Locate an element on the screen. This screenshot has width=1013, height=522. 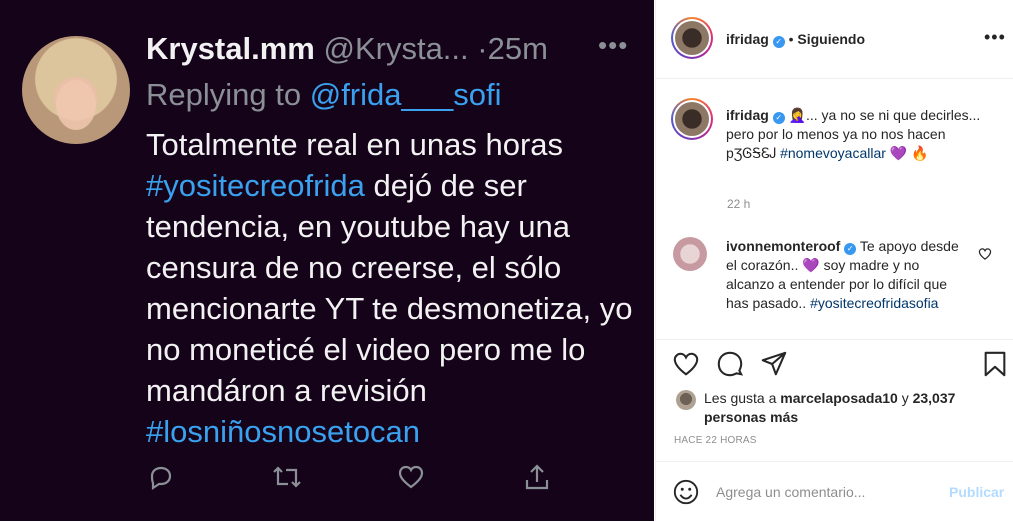
post-header: ifridag ✓ • Siguiendo ••• is located at coordinates (834, 39).